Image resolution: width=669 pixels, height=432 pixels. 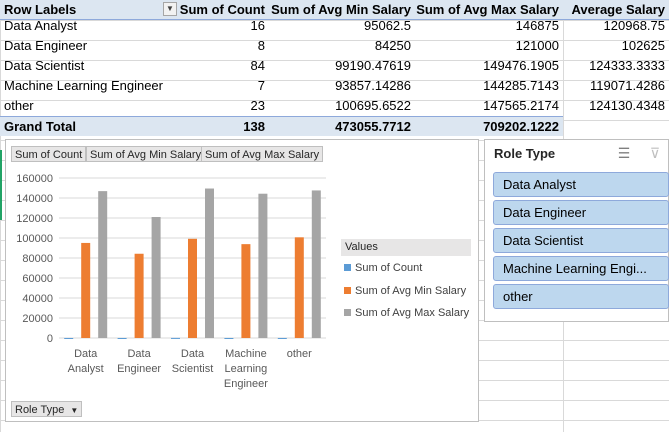 I want to click on sum-of-max-field-button: Sum of Avg Max Salary, so click(x=262, y=154).